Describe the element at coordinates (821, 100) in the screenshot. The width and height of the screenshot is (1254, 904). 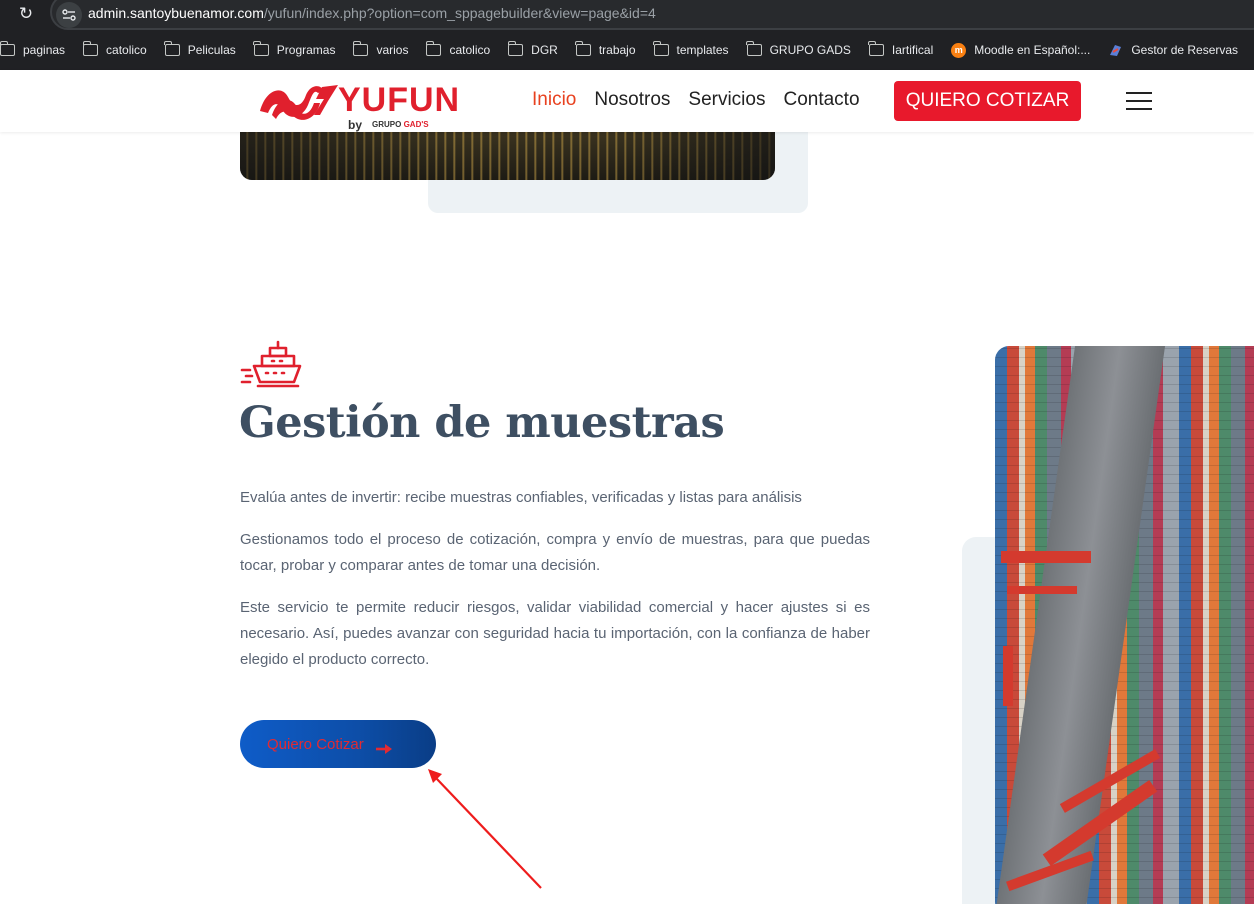
I see `nav-contacto: Contacto` at that location.